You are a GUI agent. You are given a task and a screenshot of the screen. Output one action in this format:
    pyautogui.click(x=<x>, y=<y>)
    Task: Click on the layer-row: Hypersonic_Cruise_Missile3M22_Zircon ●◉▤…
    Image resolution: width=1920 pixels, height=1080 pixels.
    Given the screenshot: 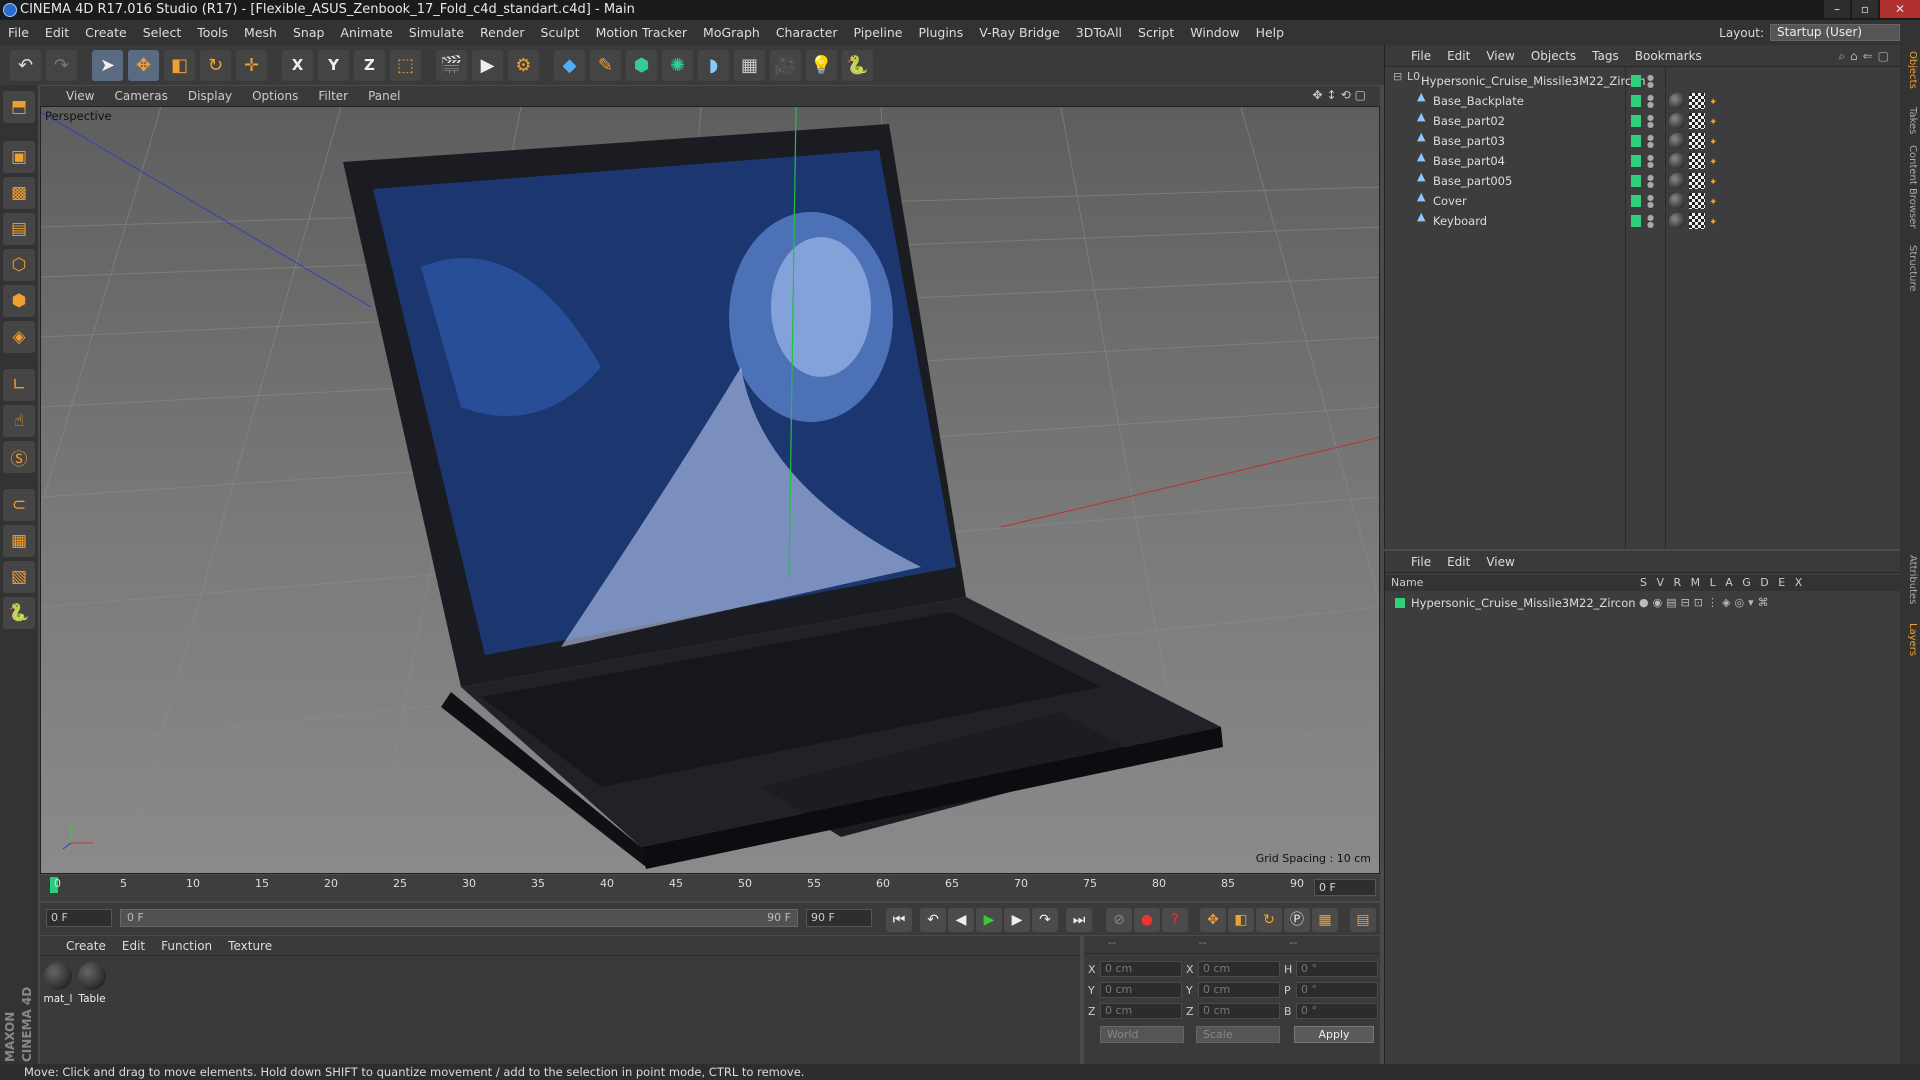 What is the action you would take?
    pyautogui.click(x=1643, y=603)
    